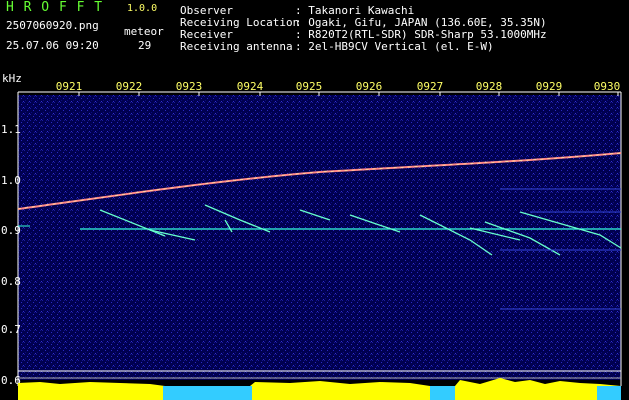 Image resolution: width=629 pixels, height=400 pixels. I want to click on time-tick-label: 0927, so click(430, 86).